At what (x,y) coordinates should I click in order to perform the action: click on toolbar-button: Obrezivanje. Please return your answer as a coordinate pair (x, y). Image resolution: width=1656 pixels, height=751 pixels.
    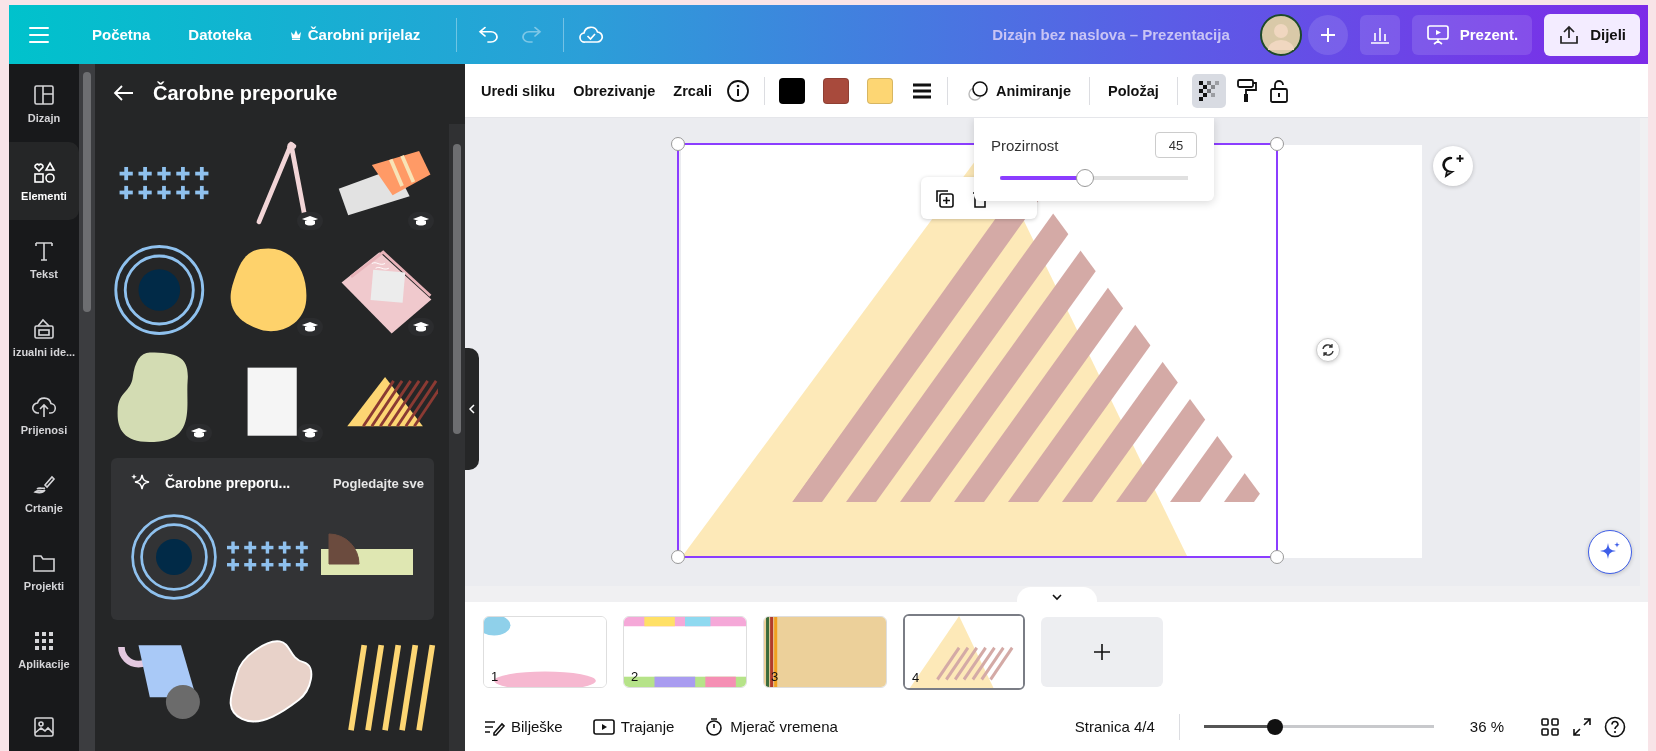
    Looking at the image, I should click on (614, 90).